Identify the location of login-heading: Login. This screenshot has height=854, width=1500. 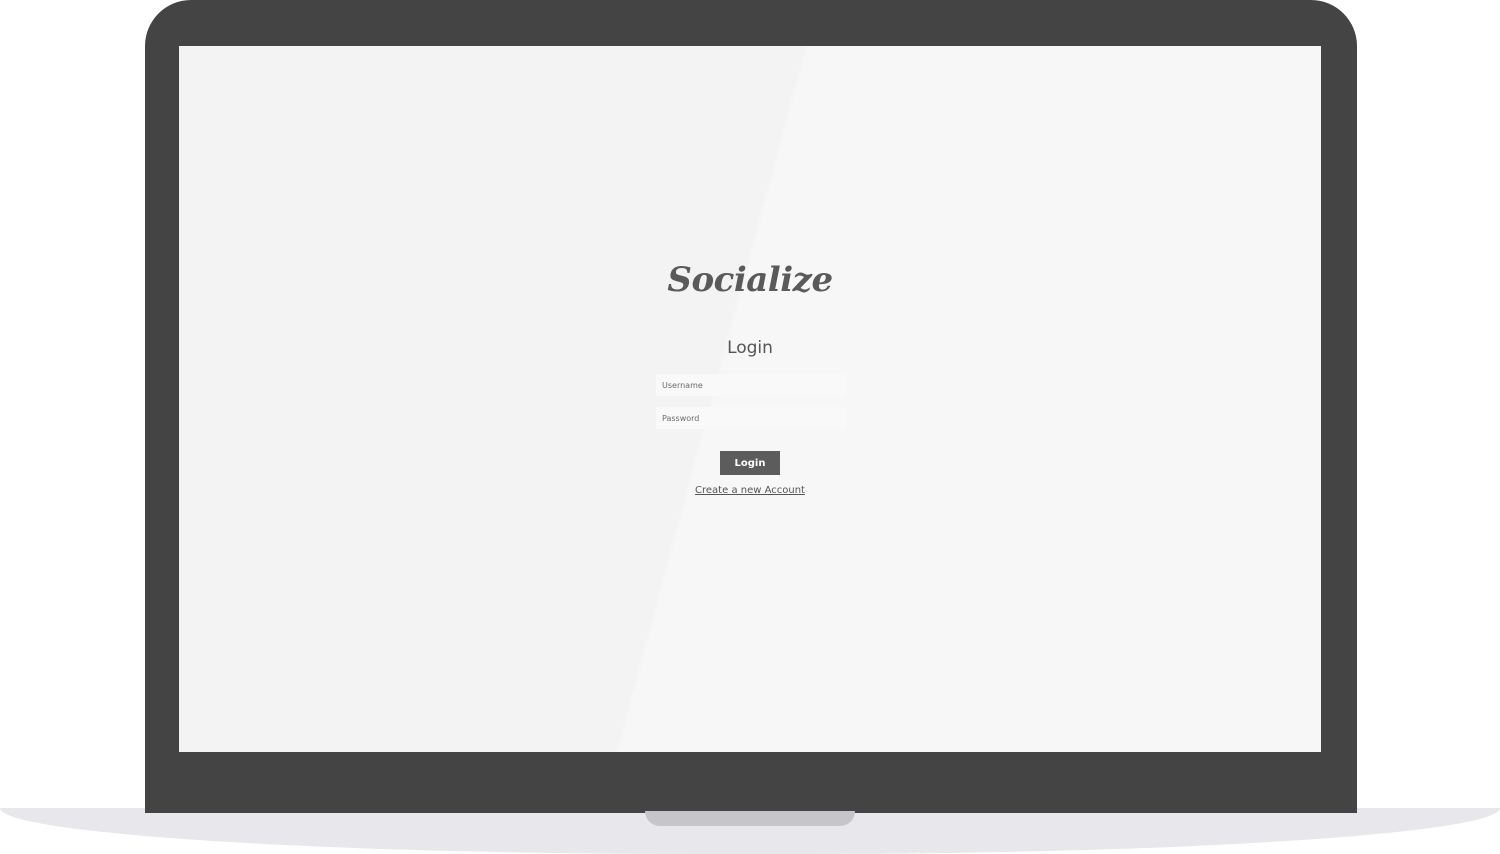
(750, 348).